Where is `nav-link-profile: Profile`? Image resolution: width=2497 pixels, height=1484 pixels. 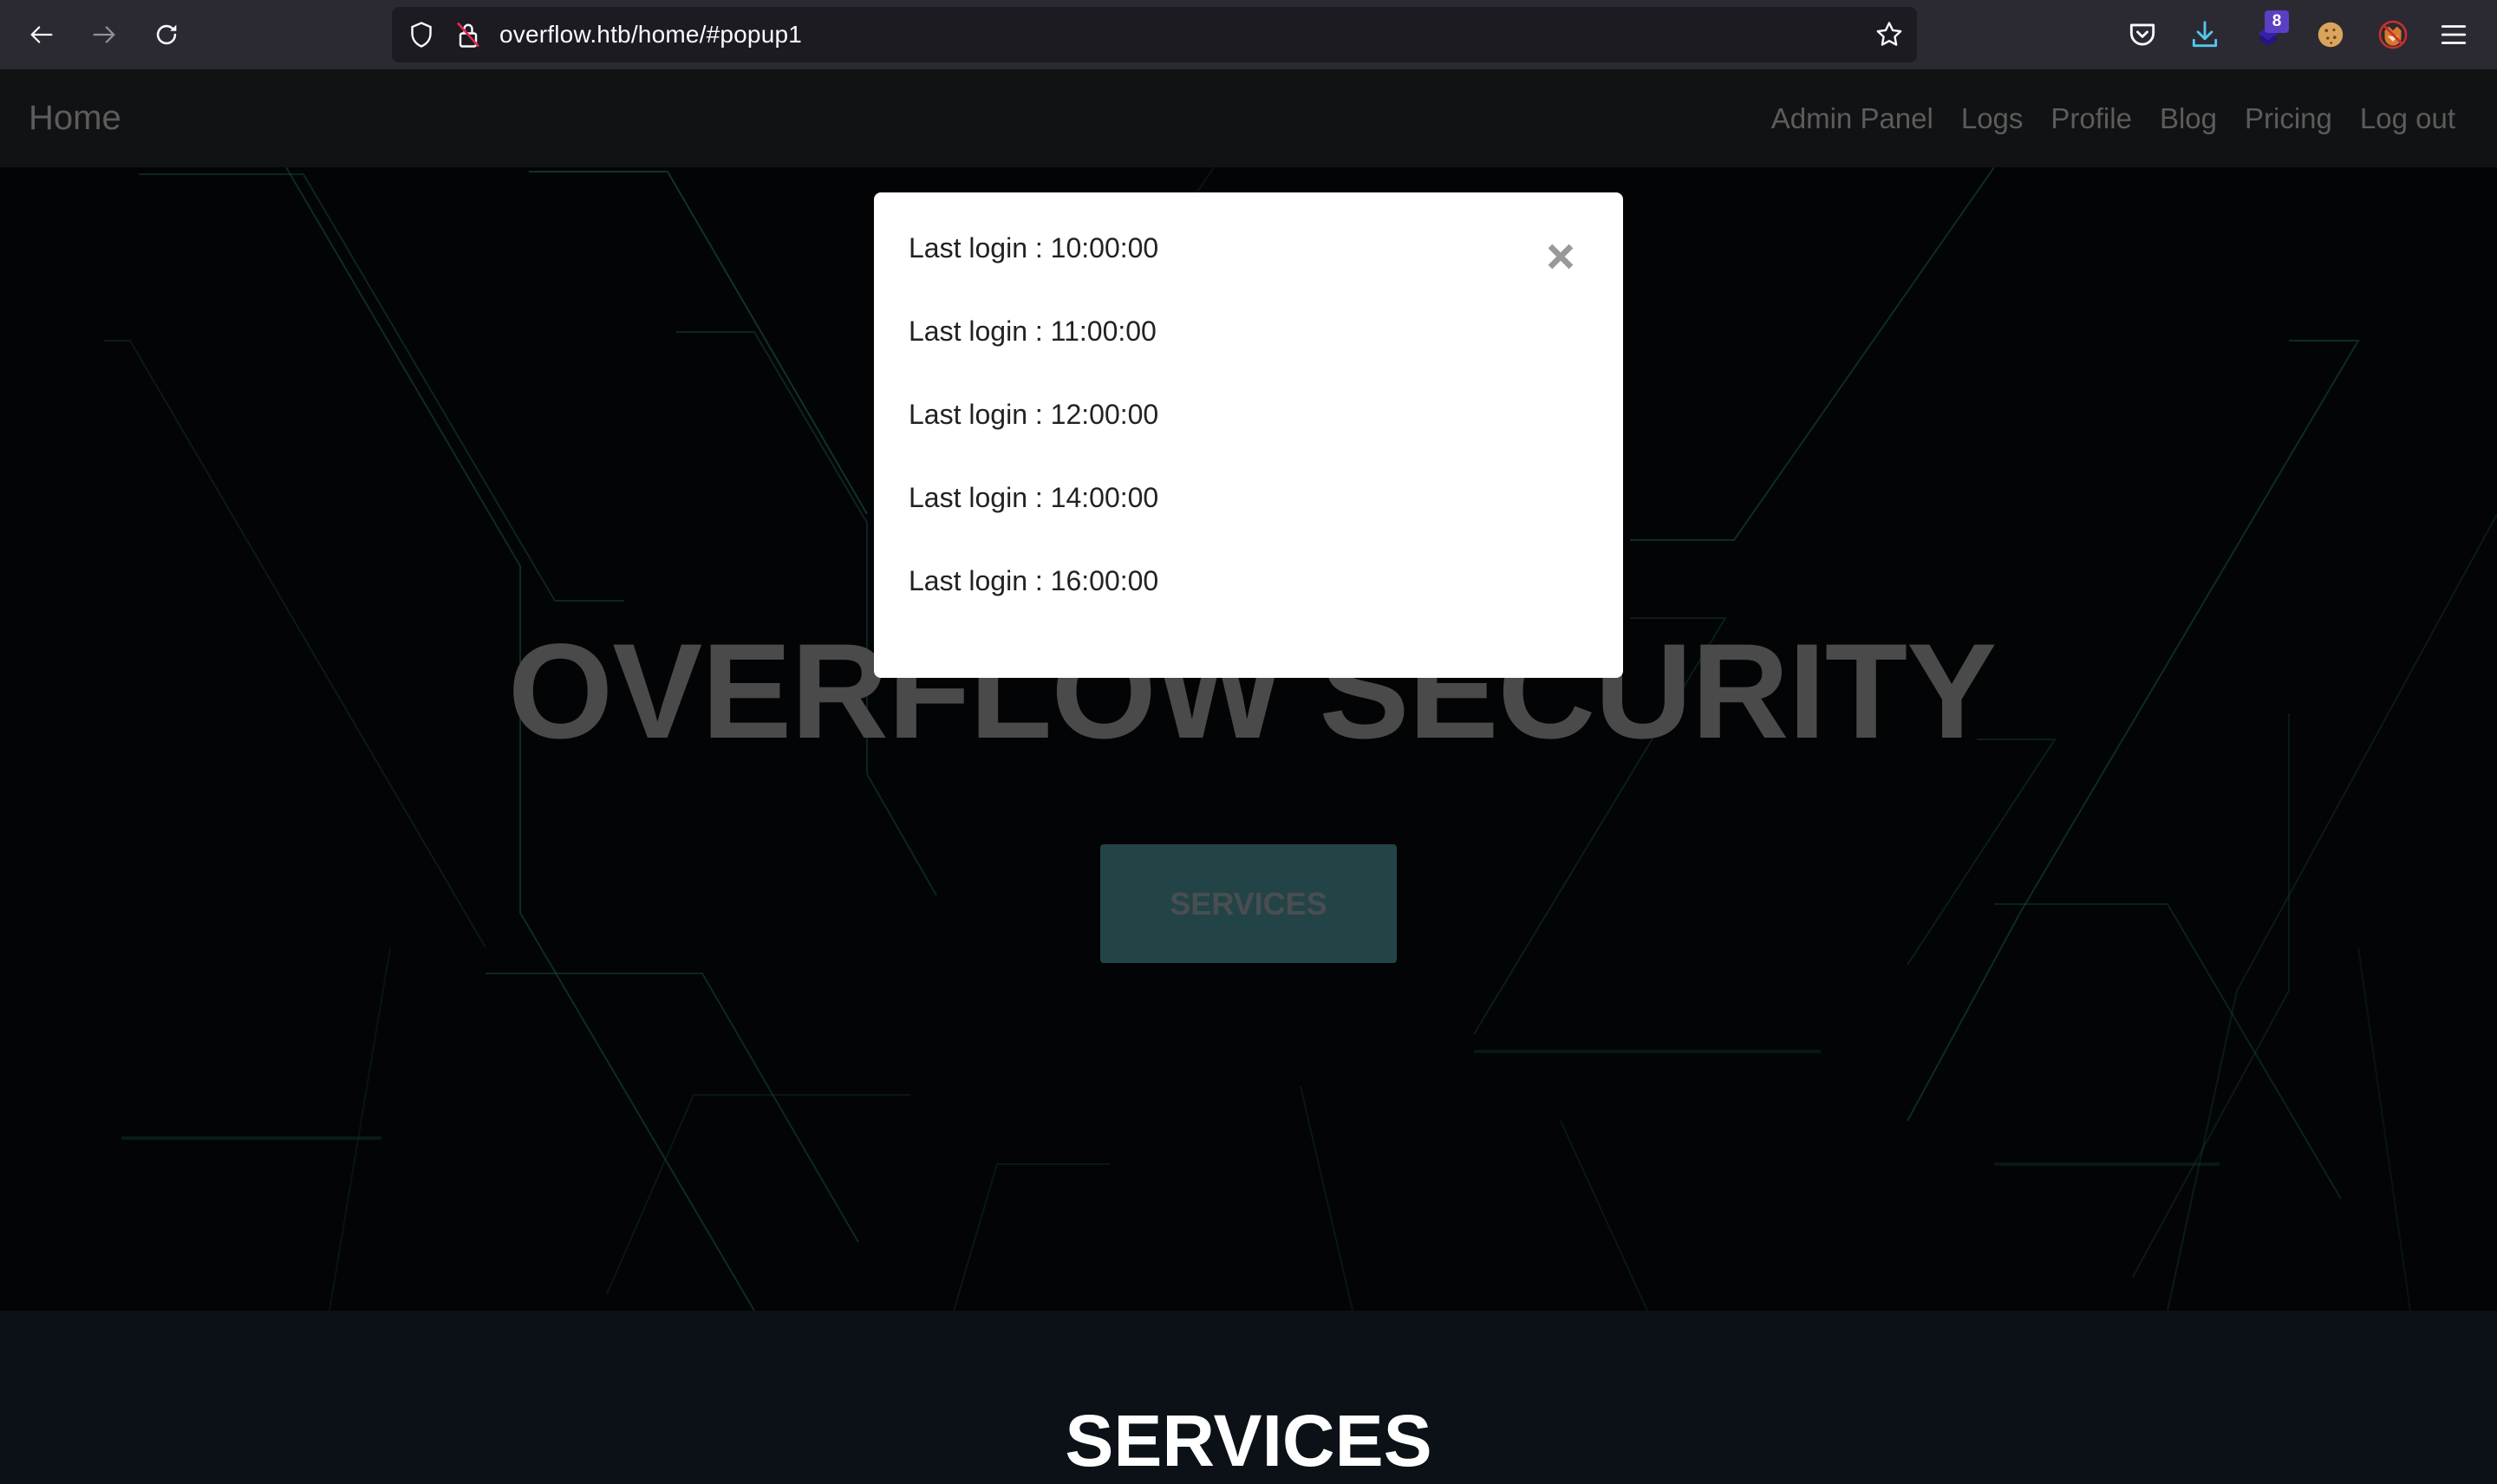
nav-link-profile: Profile is located at coordinates (2091, 118).